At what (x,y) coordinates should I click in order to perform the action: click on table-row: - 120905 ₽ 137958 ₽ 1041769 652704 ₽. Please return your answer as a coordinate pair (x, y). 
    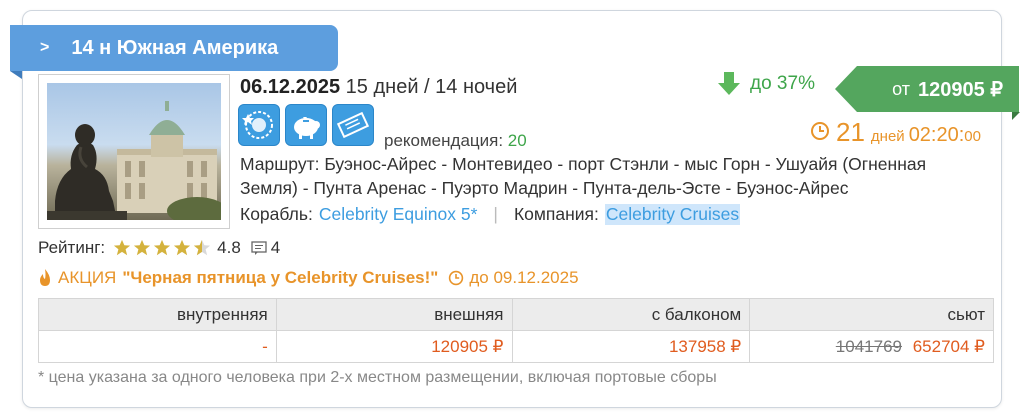
    Looking at the image, I should click on (516, 346).